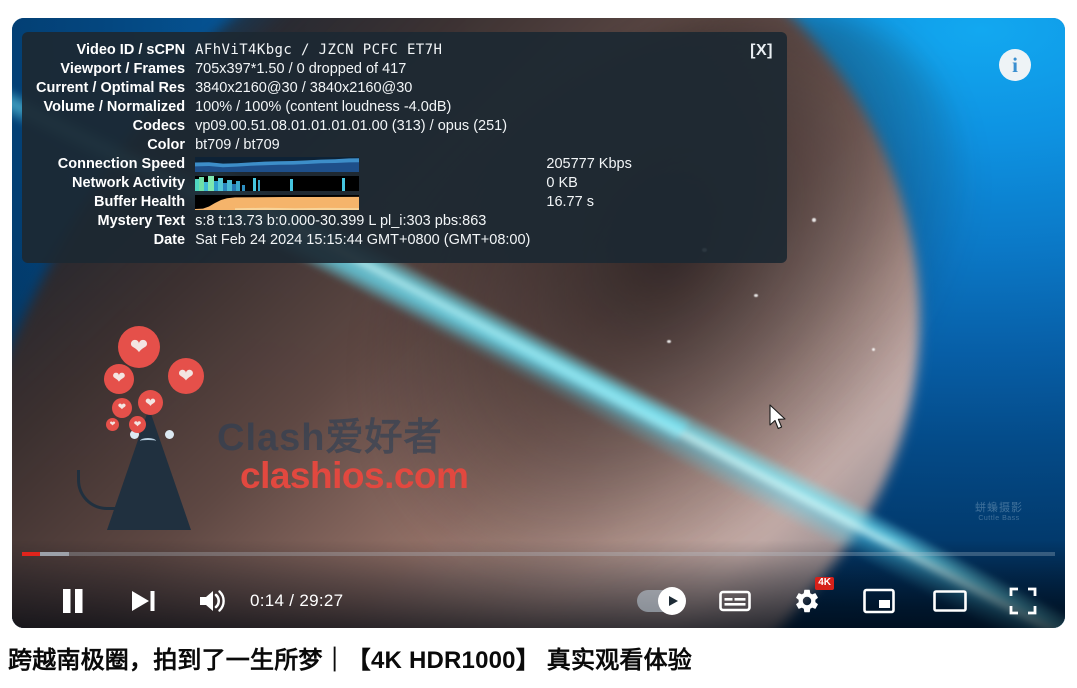 The image size is (1077, 688). I want to click on table-row: Network Activity 0 KB, so click(334, 184).